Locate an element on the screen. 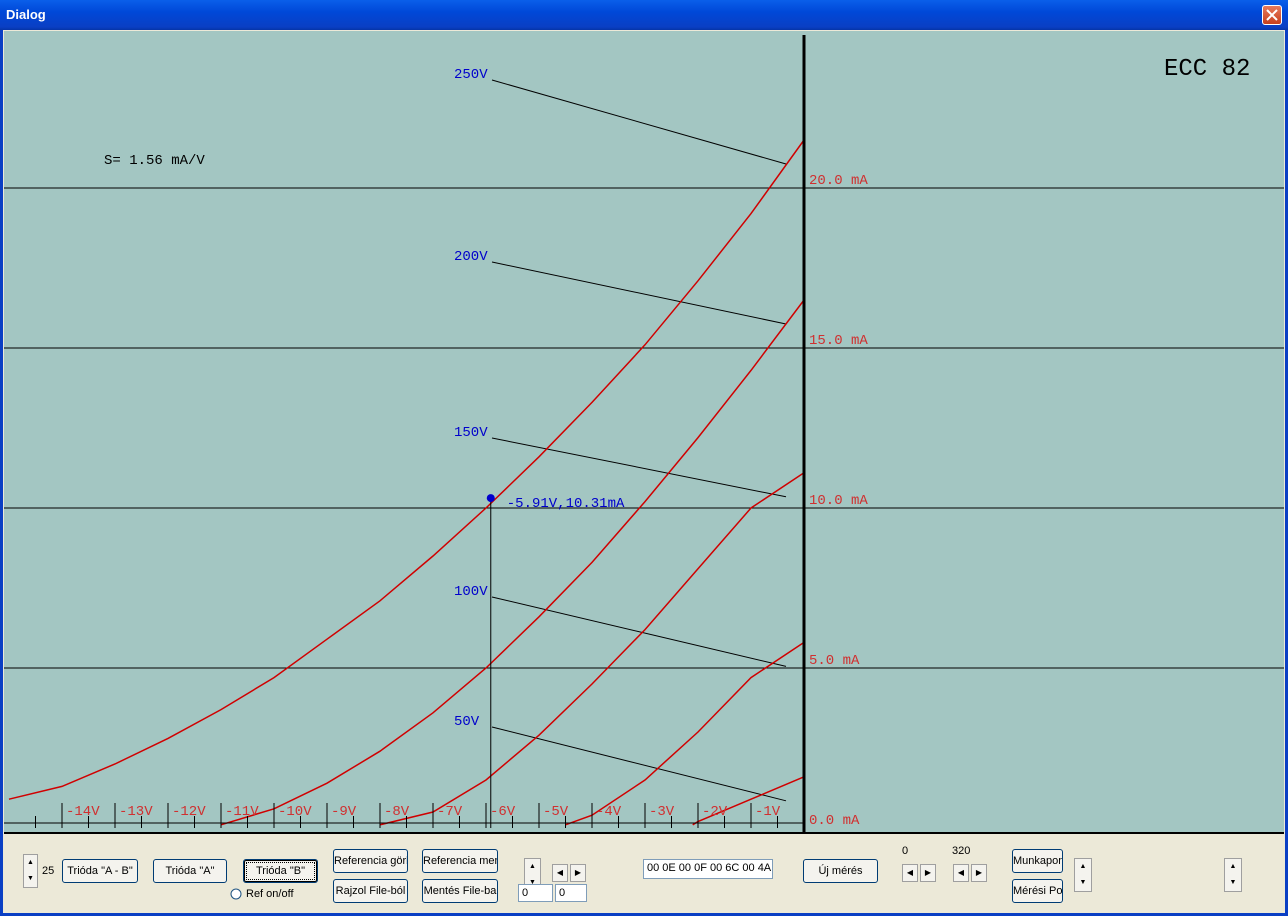 The image size is (1288, 916). marker-point is located at coordinates (490, 498).